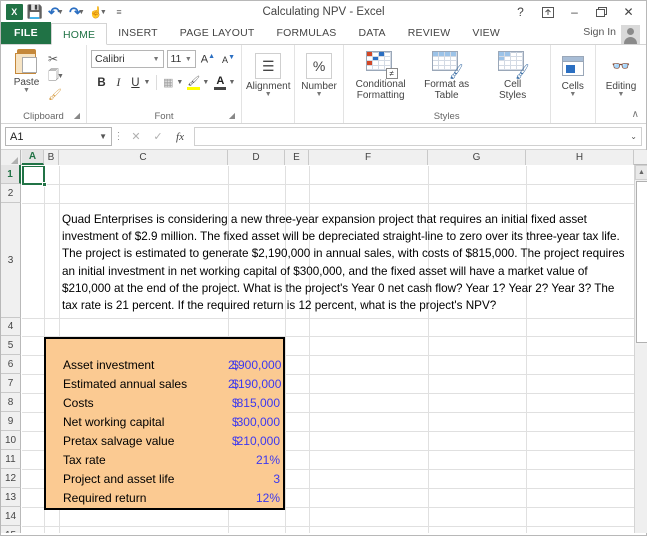  Describe the element at coordinates (77, 12) in the screenshot. I see `redo-icon: ↷ ▼` at that location.